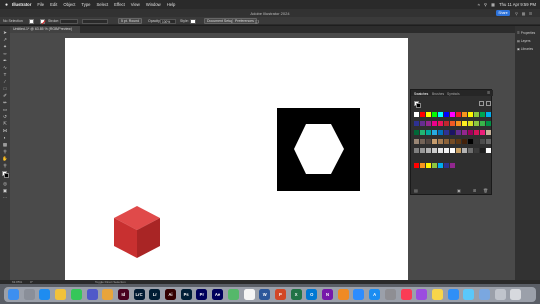 The image size is (540, 304). Describe the element at coordinates (474, 190) in the screenshot. I see `new-swatch-icon: ⊞` at that location.